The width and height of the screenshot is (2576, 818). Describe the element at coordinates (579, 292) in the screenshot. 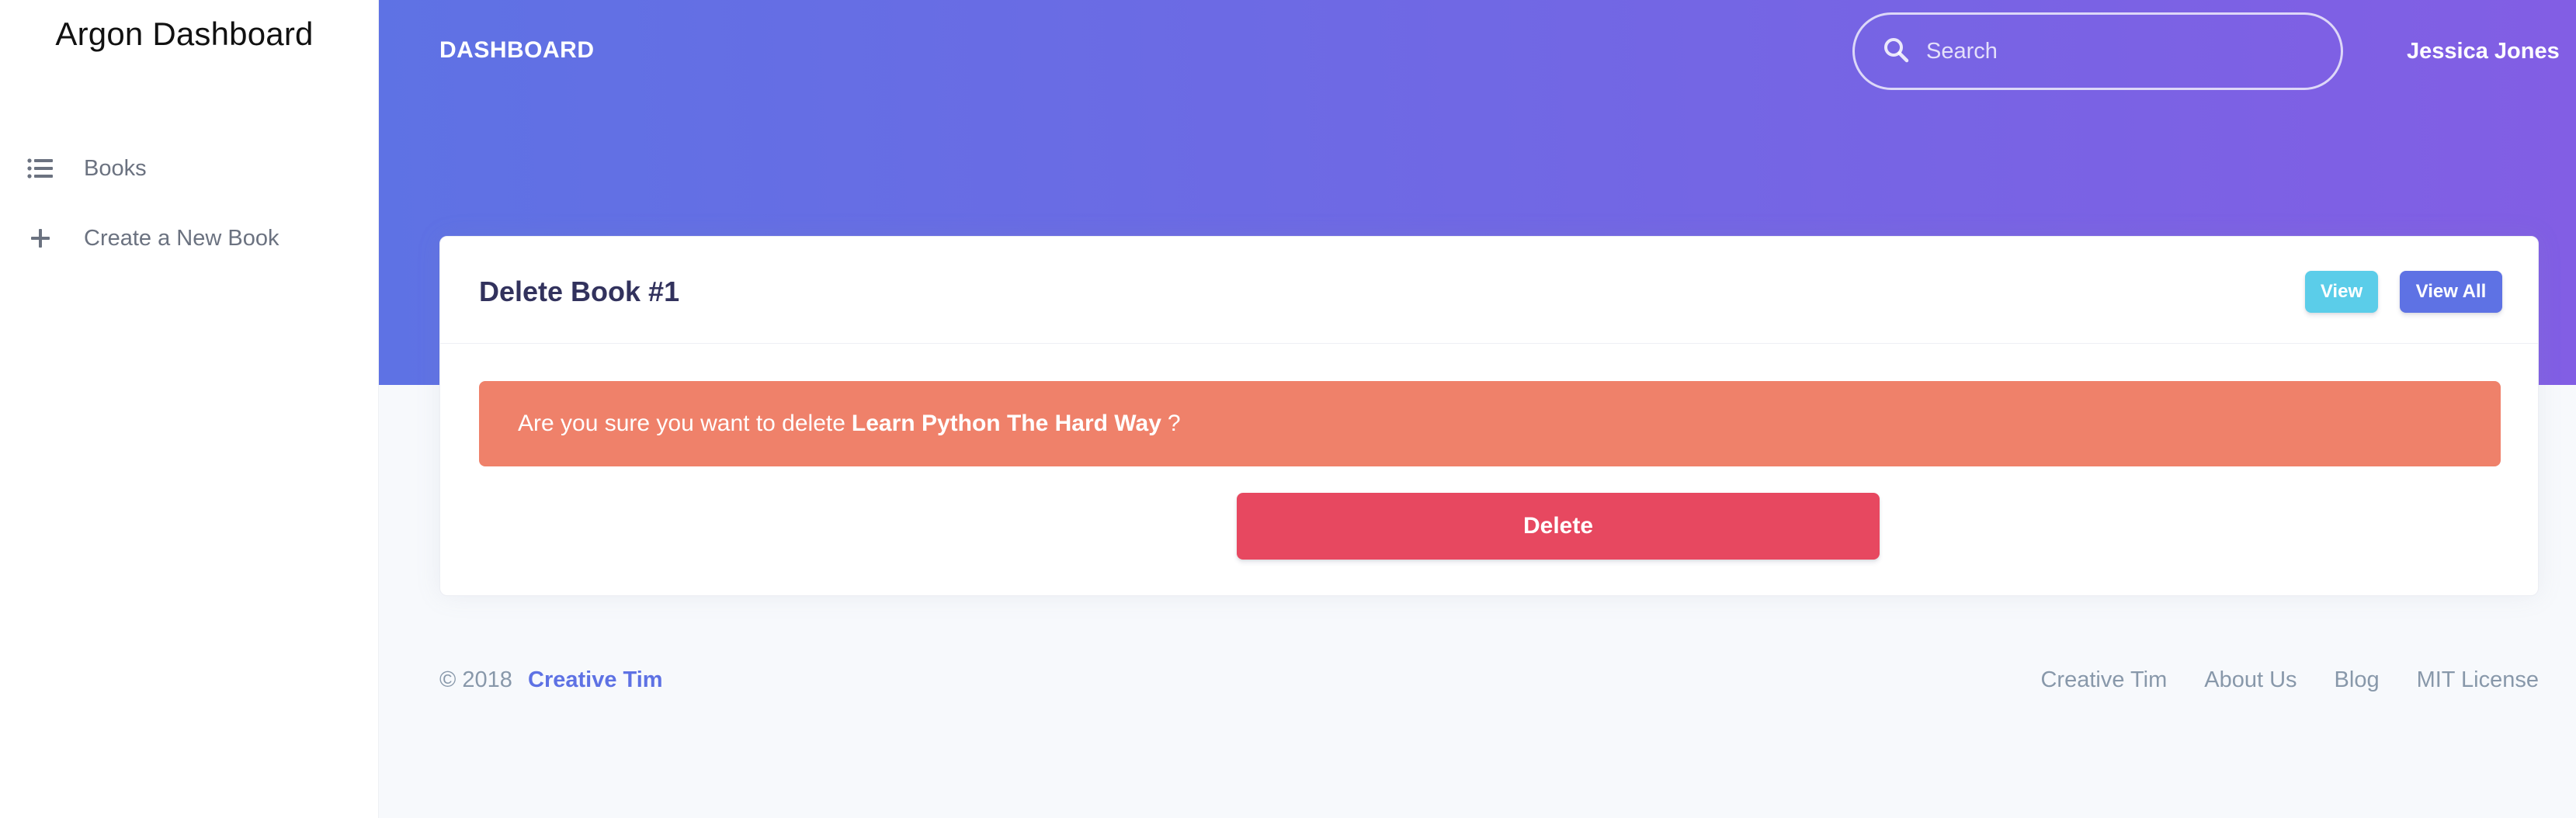

I see `card-title: Delete Book #1` at that location.